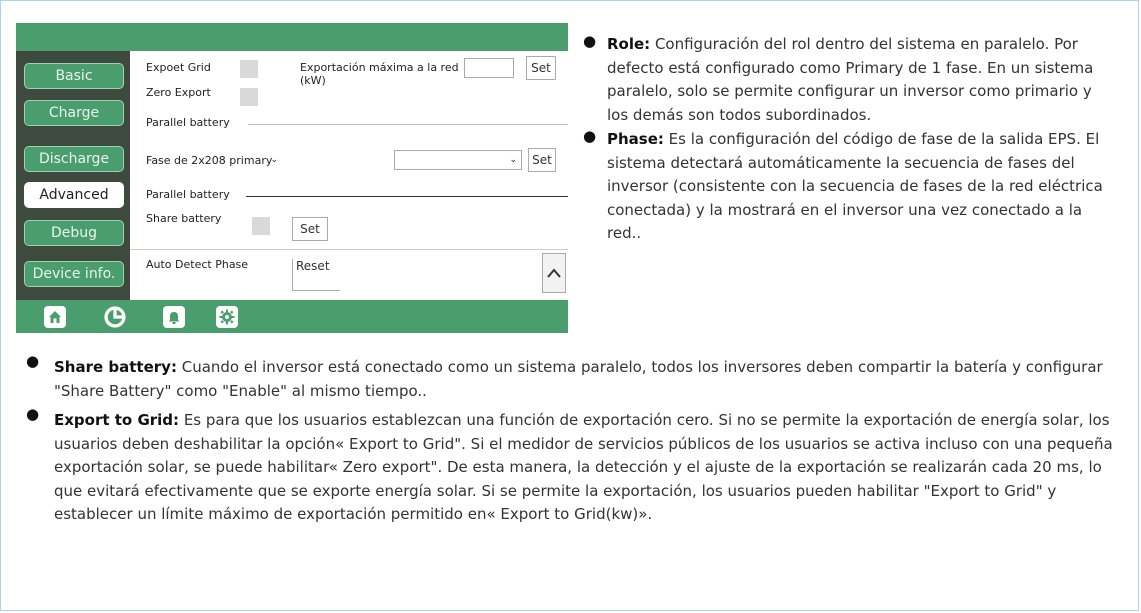 Image resolution: width=1141 pixels, height=613 pixels. Describe the element at coordinates (209, 160) in the screenshot. I see `phase-label: Fase de 2x208 primary` at that location.